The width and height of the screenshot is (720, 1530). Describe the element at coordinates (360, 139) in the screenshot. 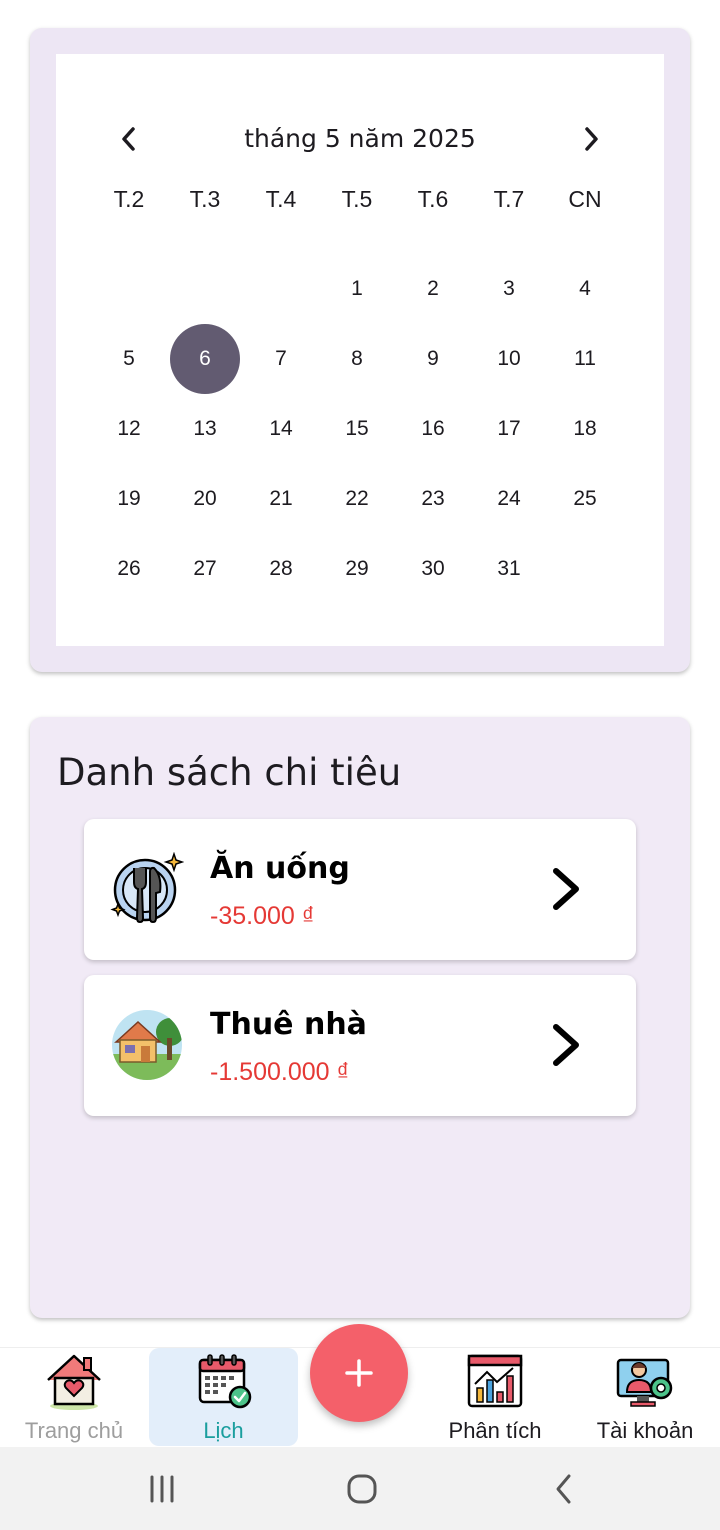

I see `calendar-header: tháng 5 năm 2025` at that location.